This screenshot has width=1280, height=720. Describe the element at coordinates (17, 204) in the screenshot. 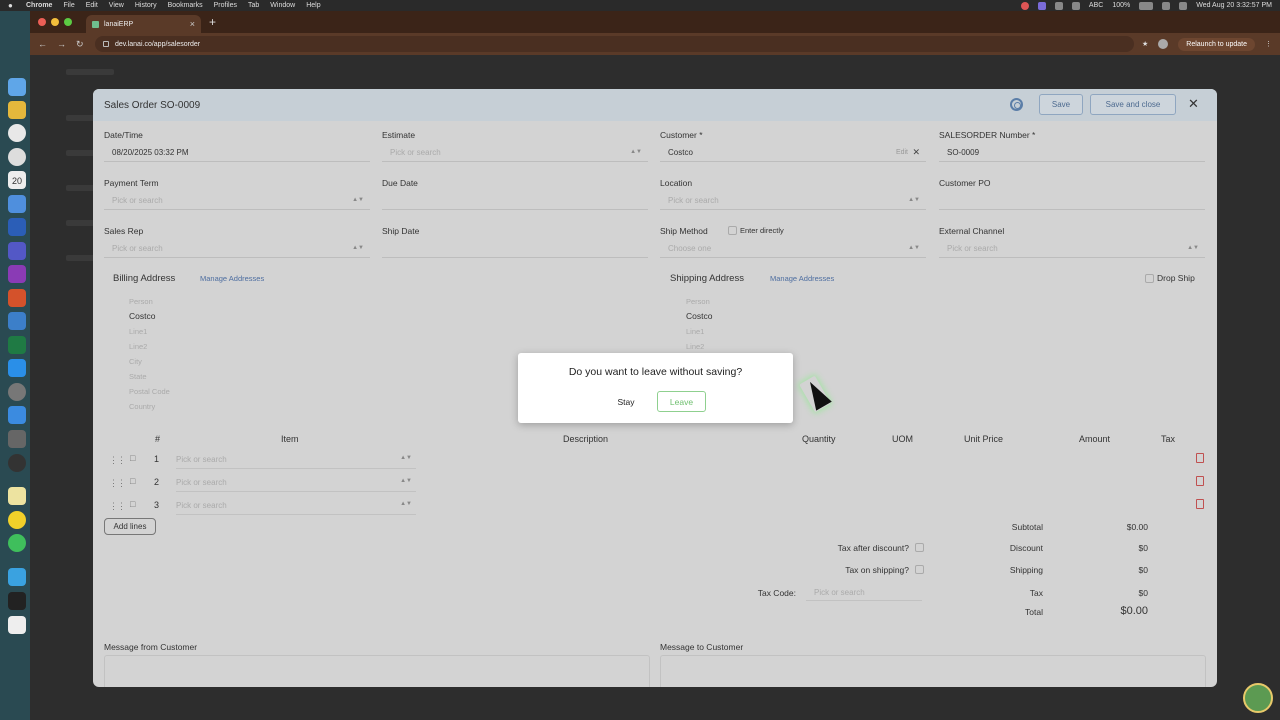

I see `mail-icon` at that location.